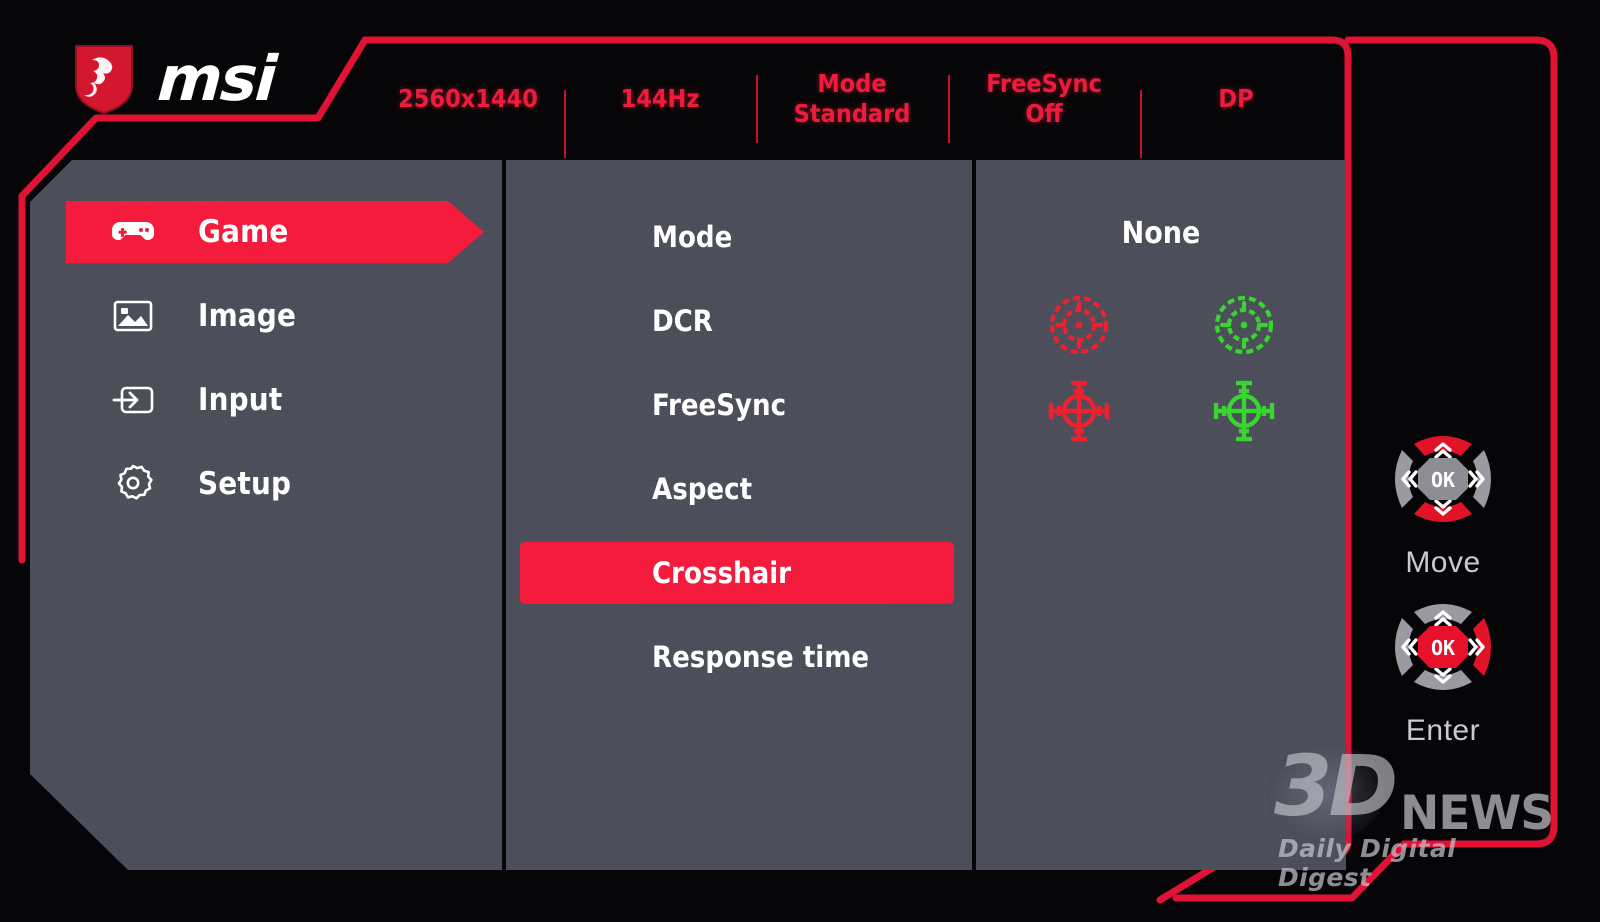 Image resolution: width=1600 pixels, height=922 pixels. I want to click on sidebar-menu: Game Image Input Setup, so click(266, 348).